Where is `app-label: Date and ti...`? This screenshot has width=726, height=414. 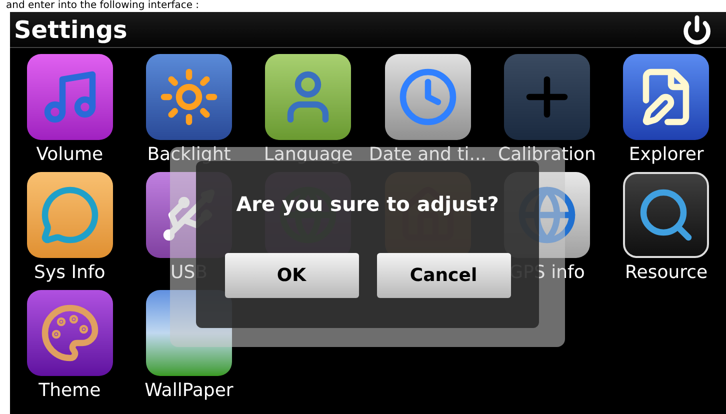 app-label: Date and ti... is located at coordinates (427, 155).